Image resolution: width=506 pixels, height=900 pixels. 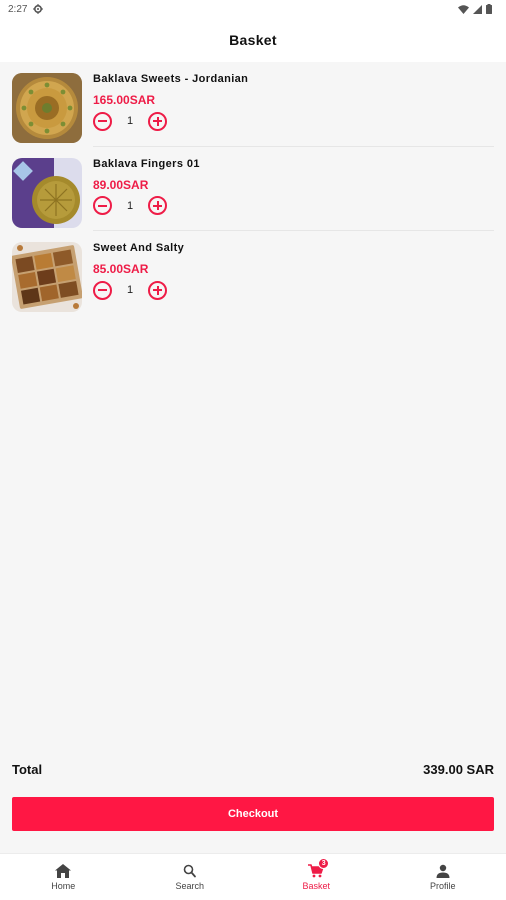 What do you see at coordinates (190, 885) in the screenshot?
I see `nav-search-label: Search` at bounding box center [190, 885].